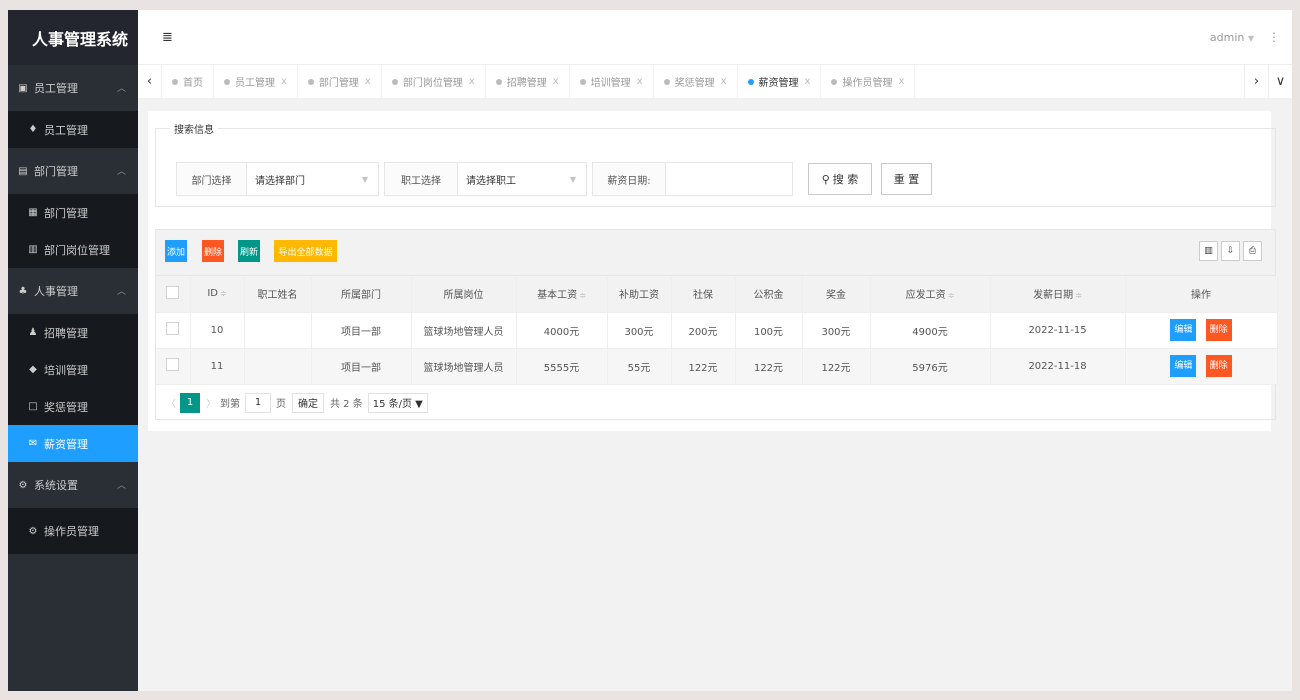 The height and width of the screenshot is (700, 1300). I want to click on sidebar-item-recruit: ♟ 招聘管理, so click(73, 332).